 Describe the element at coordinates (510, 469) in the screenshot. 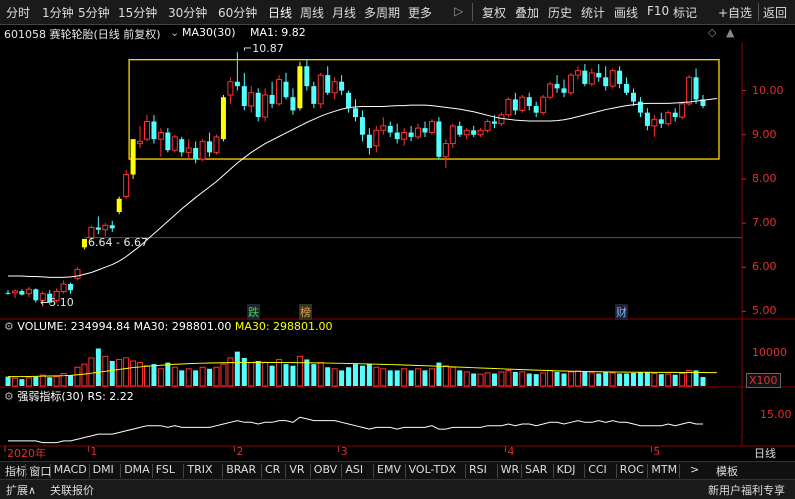

I see `indicator-tab-15: WR` at that location.